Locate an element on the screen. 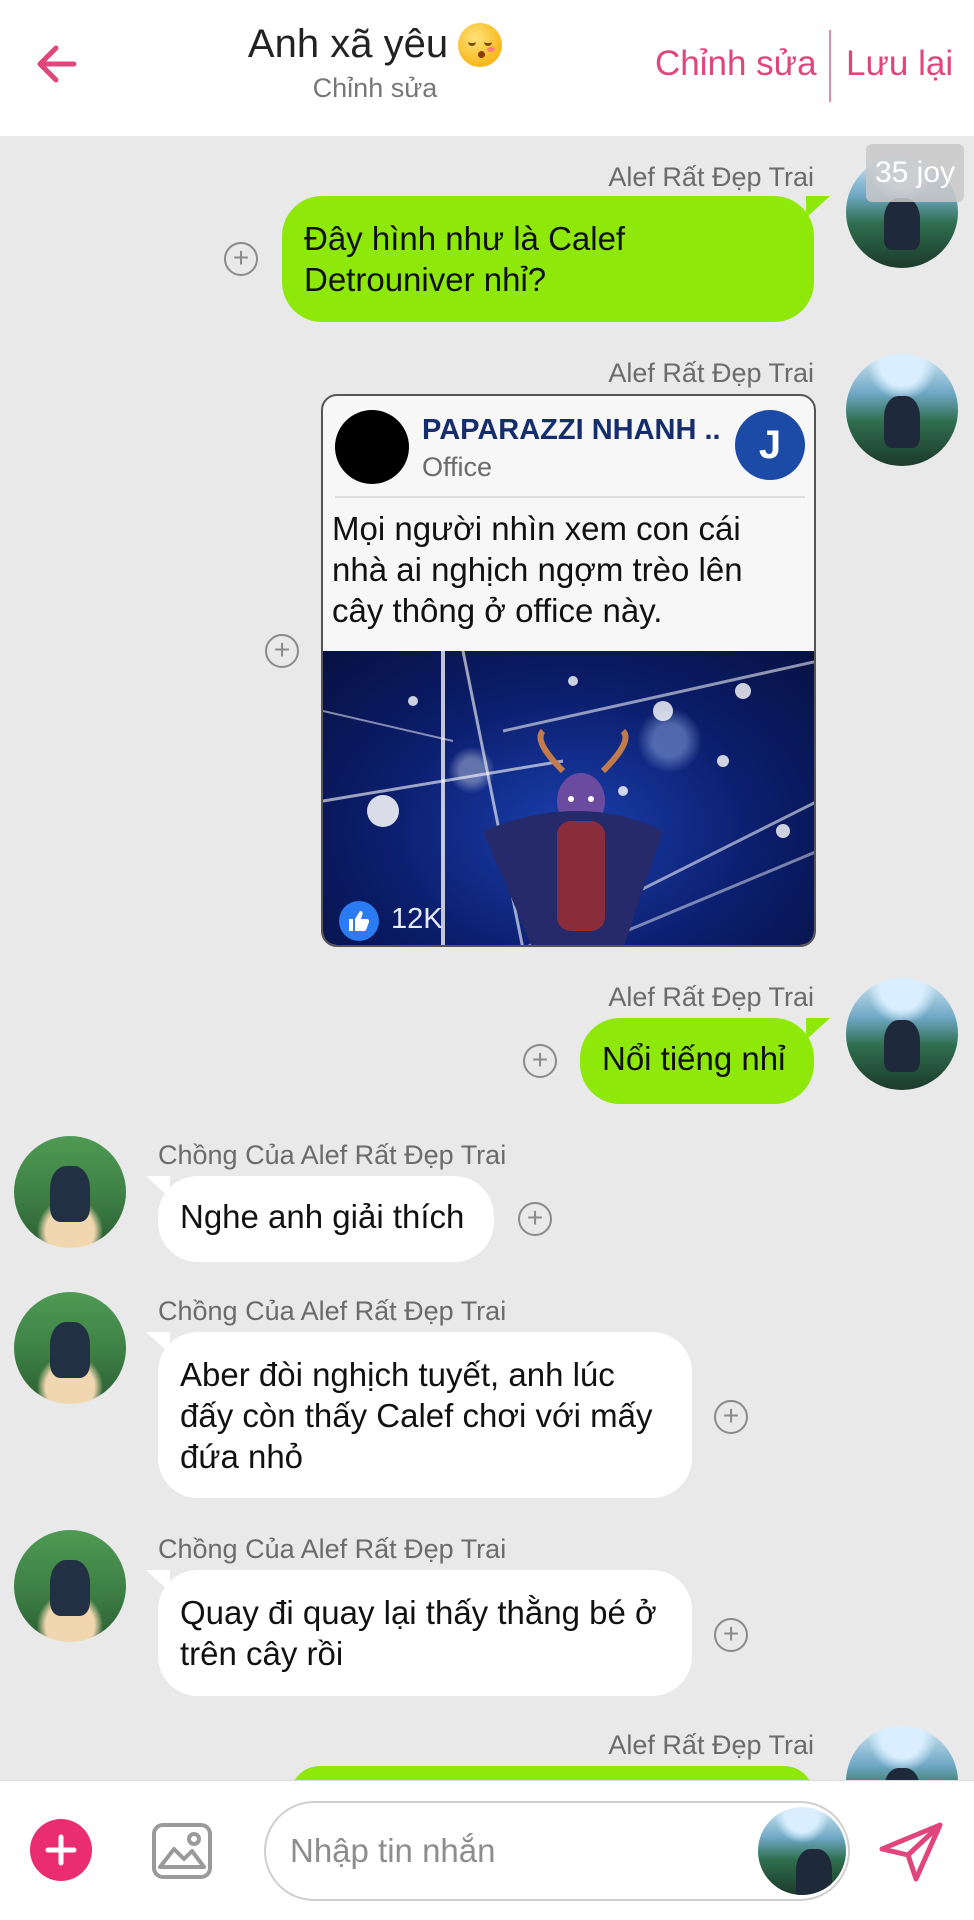 This screenshot has height=1920, width=974. card-divider is located at coordinates (570, 497).